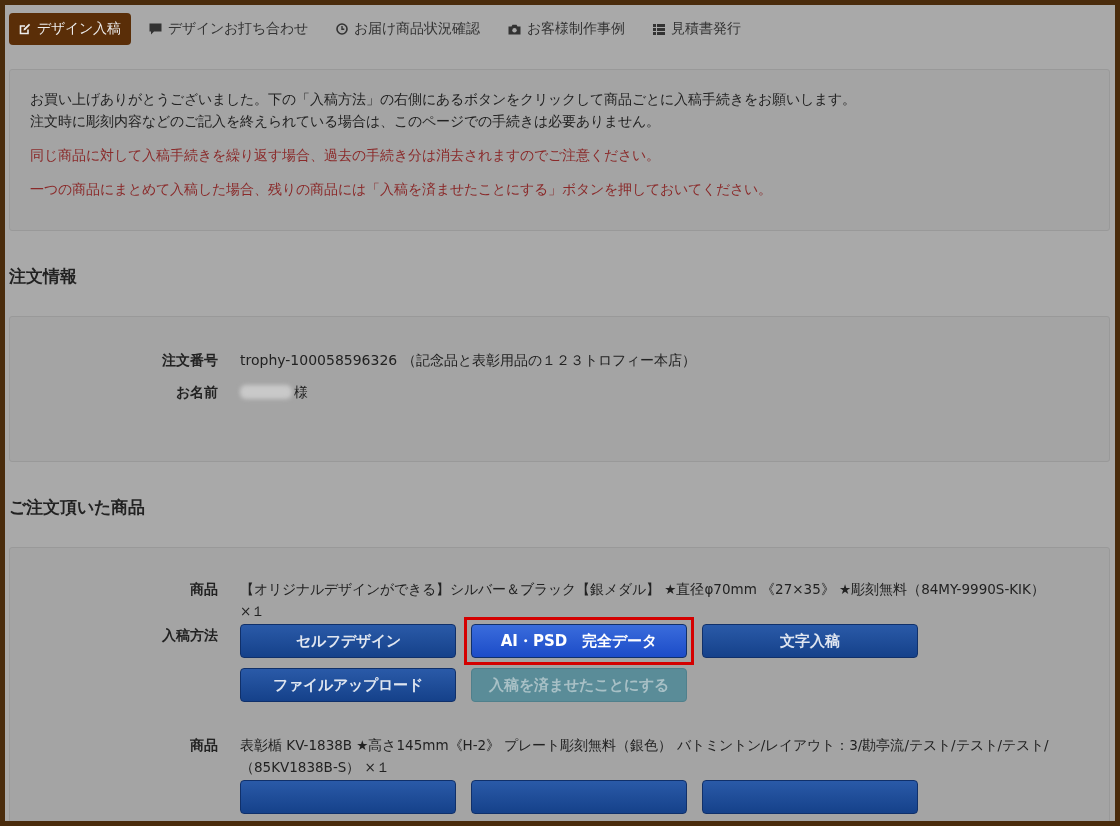  What do you see at coordinates (659, 29) in the screenshot?
I see `list-icon` at bounding box center [659, 29].